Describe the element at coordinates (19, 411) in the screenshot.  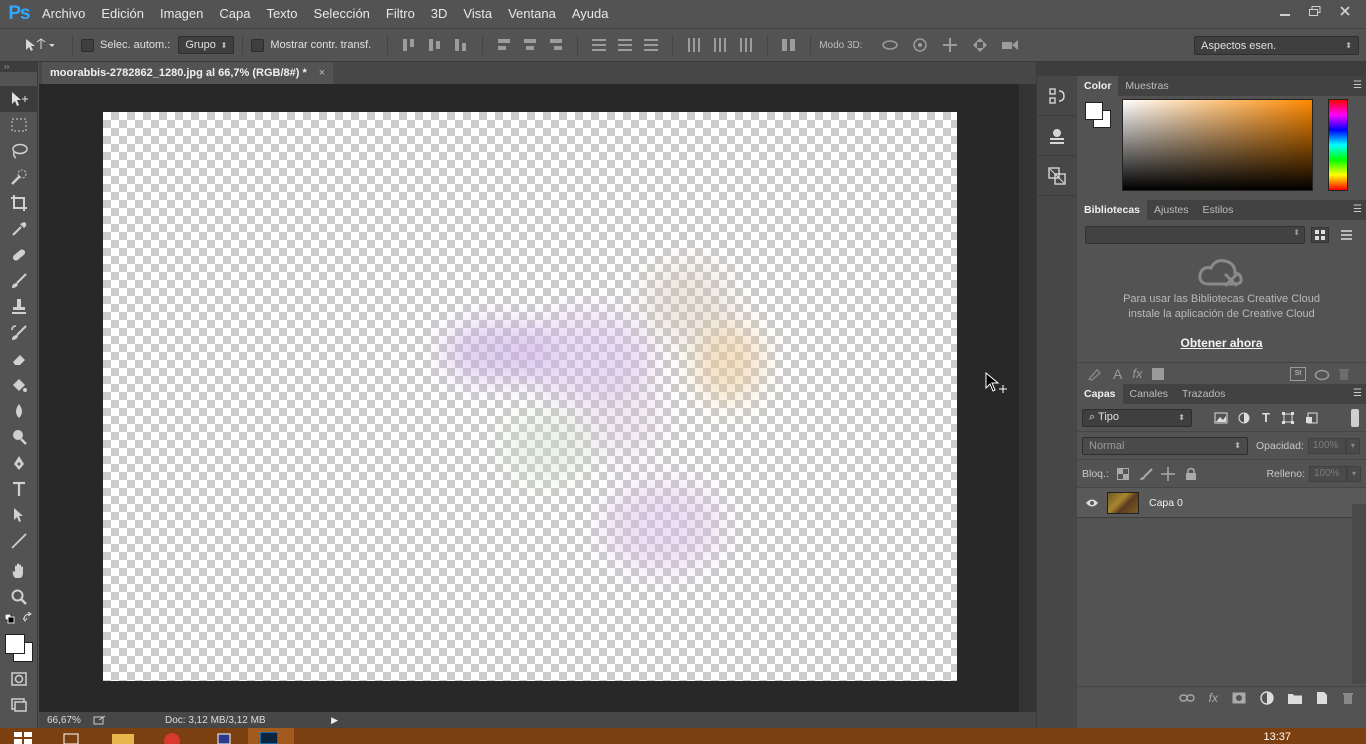
I see `blur-tool` at that location.